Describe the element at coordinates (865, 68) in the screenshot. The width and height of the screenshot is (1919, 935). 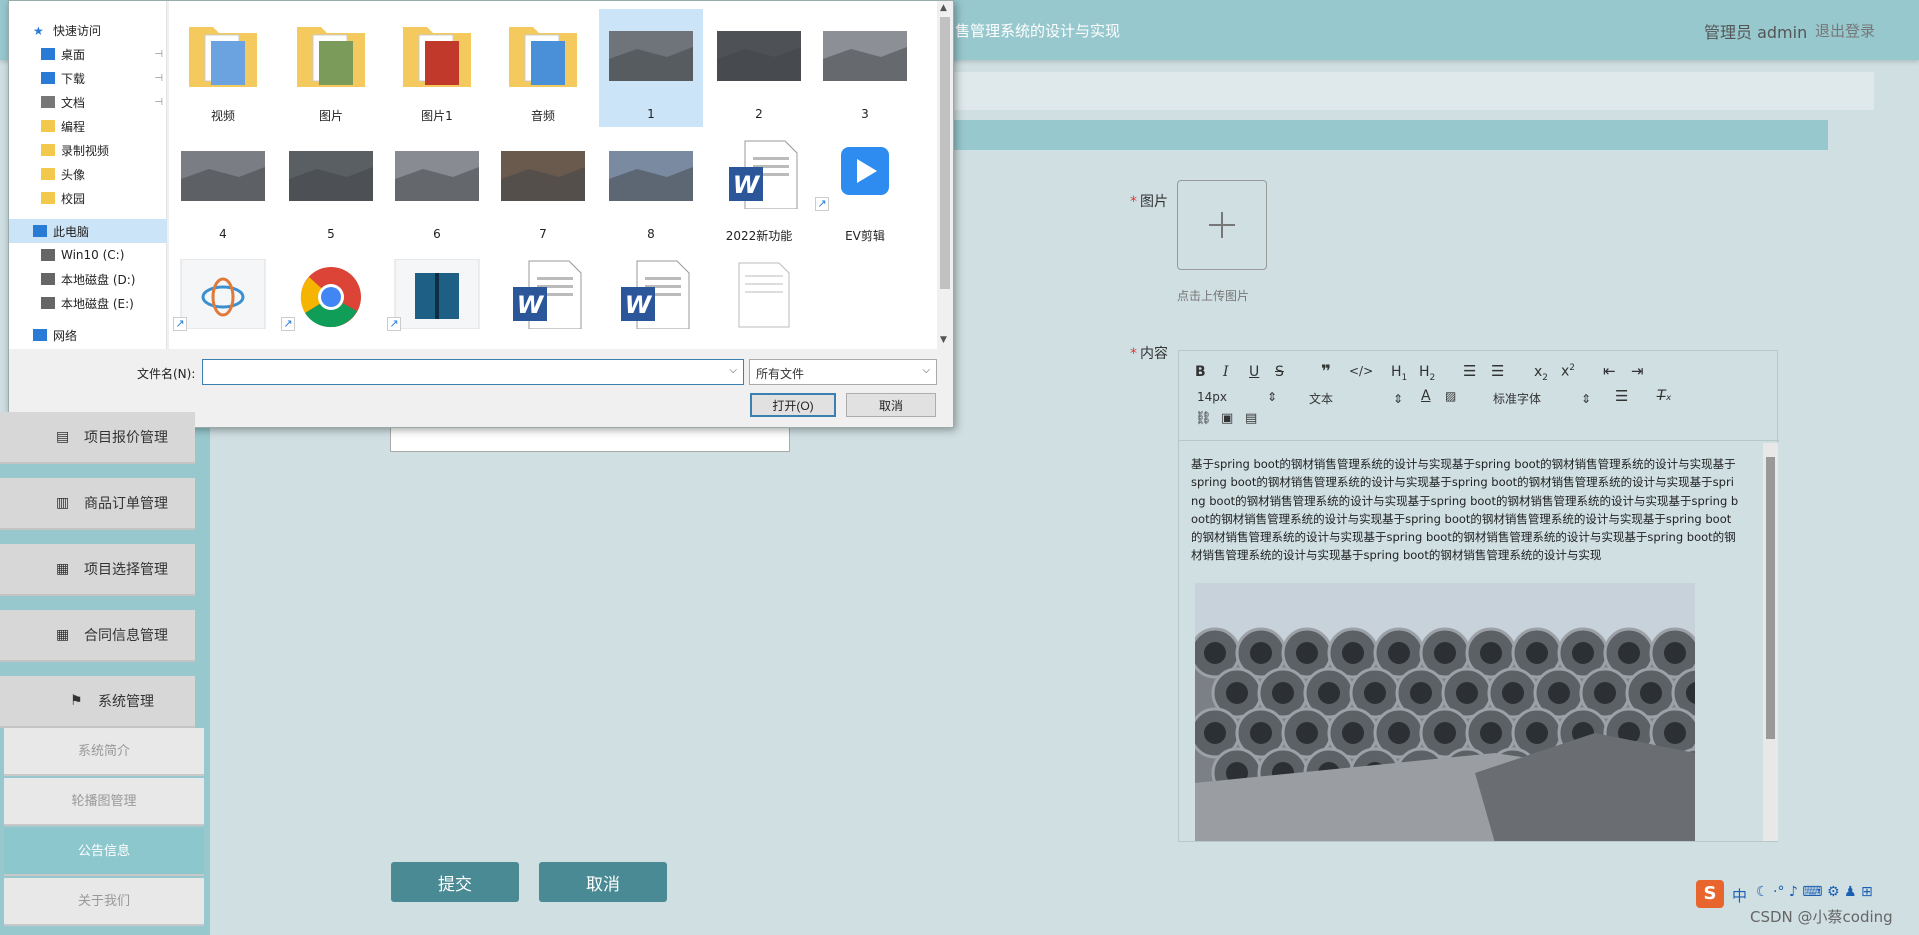
I see `file-tile: 3` at that location.